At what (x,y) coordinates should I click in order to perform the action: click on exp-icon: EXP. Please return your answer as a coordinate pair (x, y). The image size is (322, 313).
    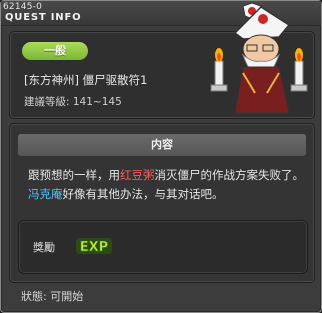
    Looking at the image, I should click on (95, 246).